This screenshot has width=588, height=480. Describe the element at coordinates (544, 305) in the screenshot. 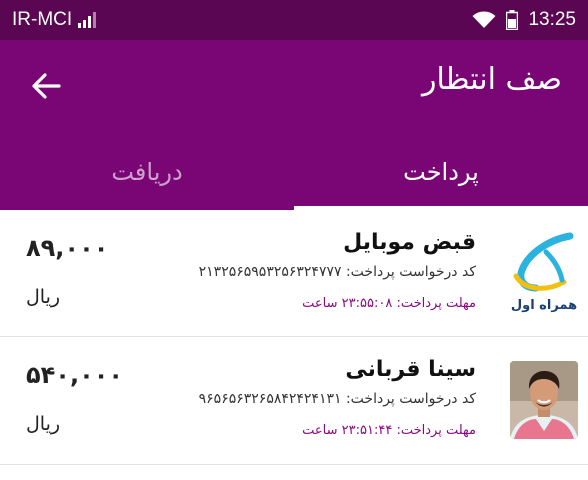

I see `logo-text: همراه اول` at that location.